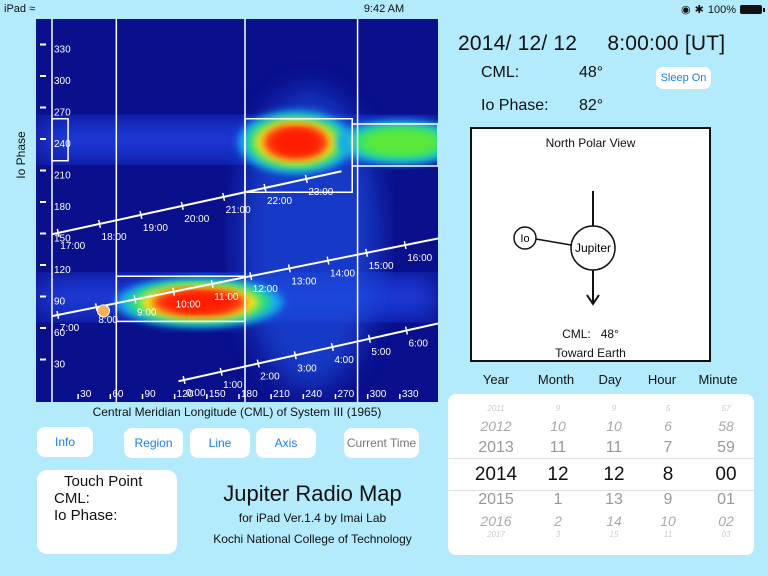  What do you see at coordinates (249, 394) in the screenshot?
I see `x-tick-label: 180` at bounding box center [249, 394].